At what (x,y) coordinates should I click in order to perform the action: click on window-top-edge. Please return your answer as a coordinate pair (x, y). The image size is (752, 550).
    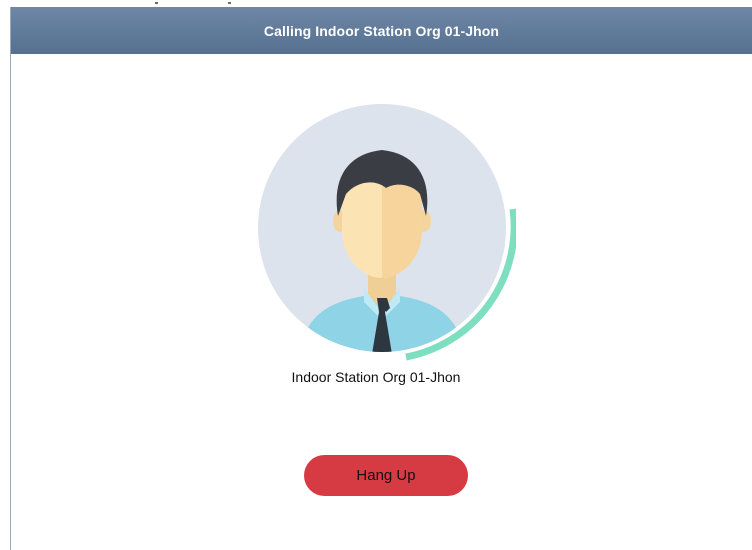
    Looking at the image, I should click on (376, 3).